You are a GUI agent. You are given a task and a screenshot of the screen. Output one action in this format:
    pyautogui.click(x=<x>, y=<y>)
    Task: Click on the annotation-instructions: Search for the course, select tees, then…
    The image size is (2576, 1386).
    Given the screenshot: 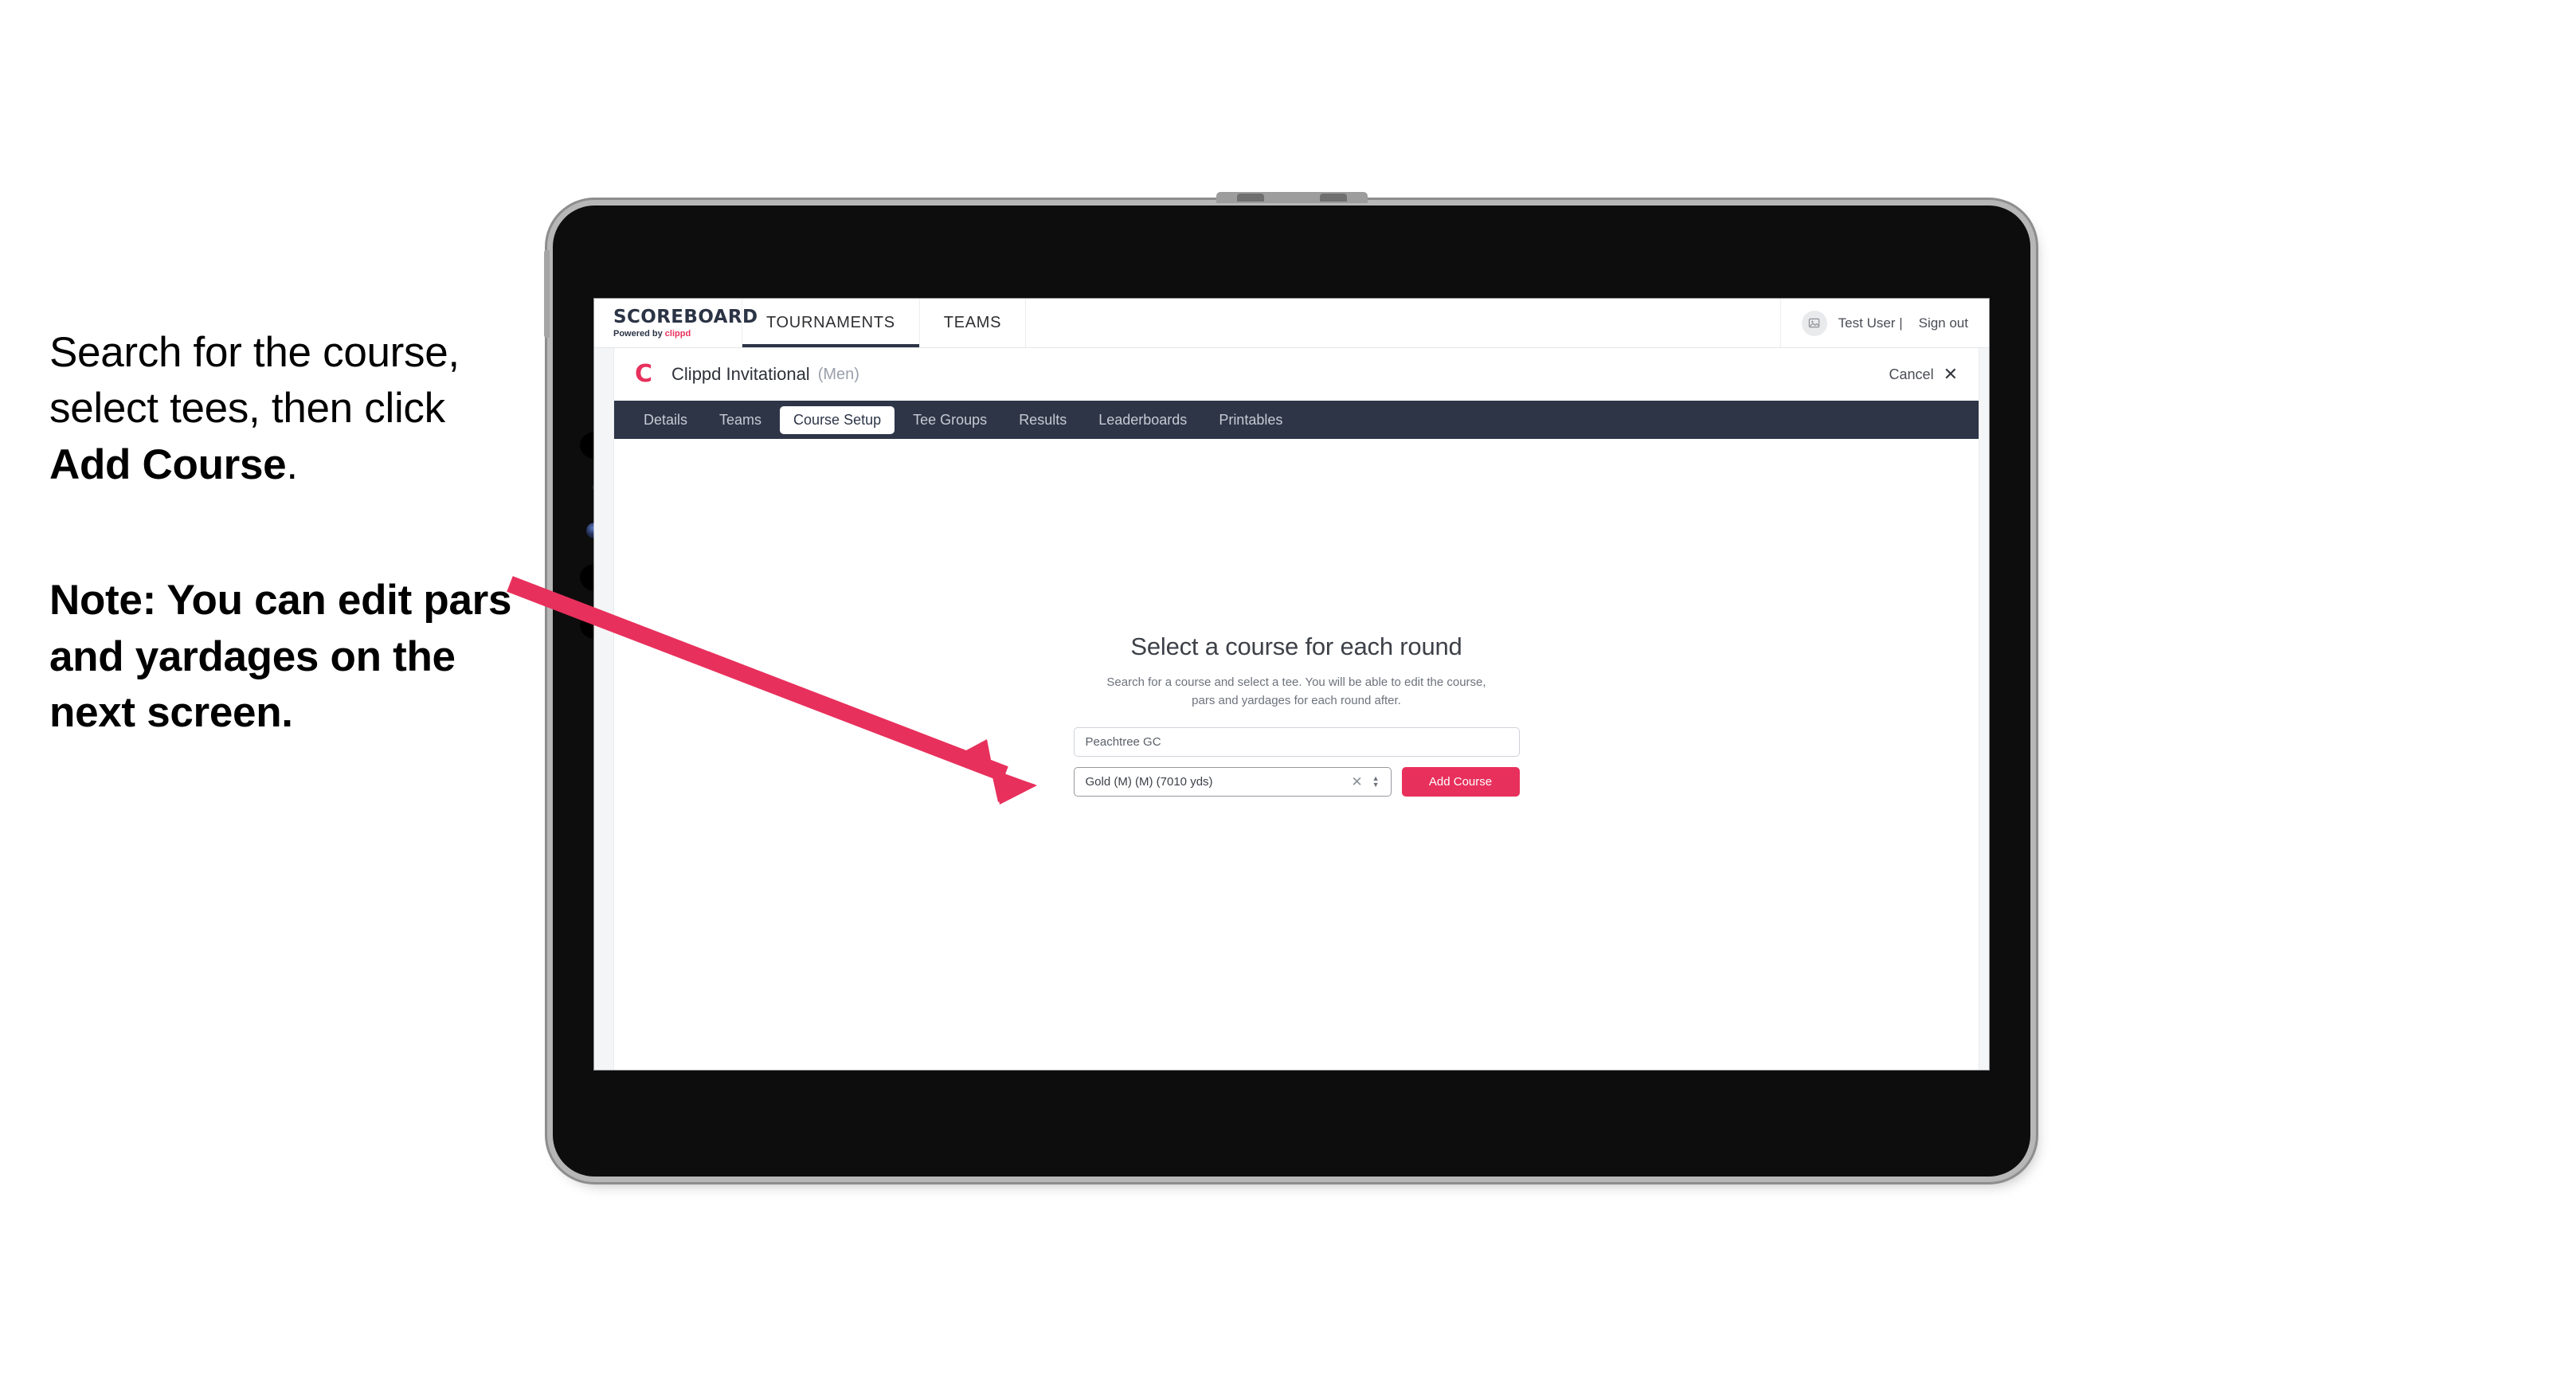 What is the action you would take?
    pyautogui.click(x=288, y=533)
    